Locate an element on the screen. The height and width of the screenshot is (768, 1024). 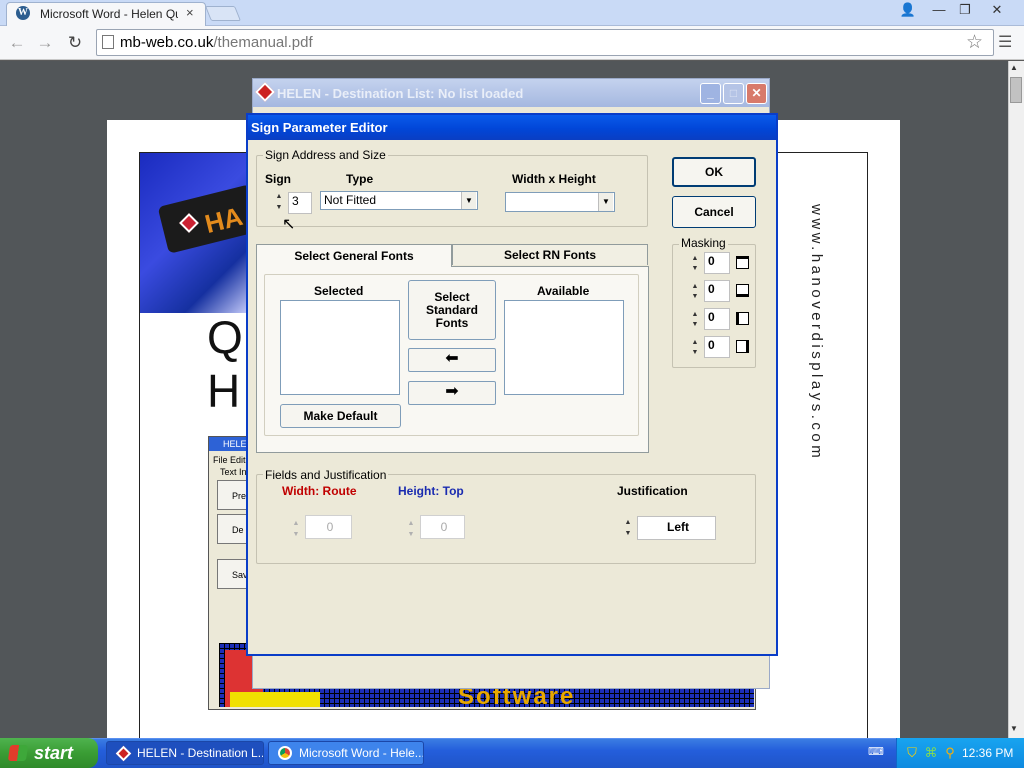
mini-label: Text In is located at coordinates (233, 472).